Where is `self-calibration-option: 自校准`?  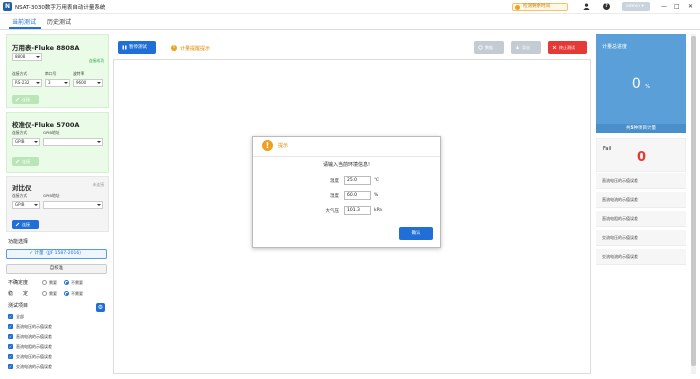 self-calibration-option: 自校准 is located at coordinates (56, 269).